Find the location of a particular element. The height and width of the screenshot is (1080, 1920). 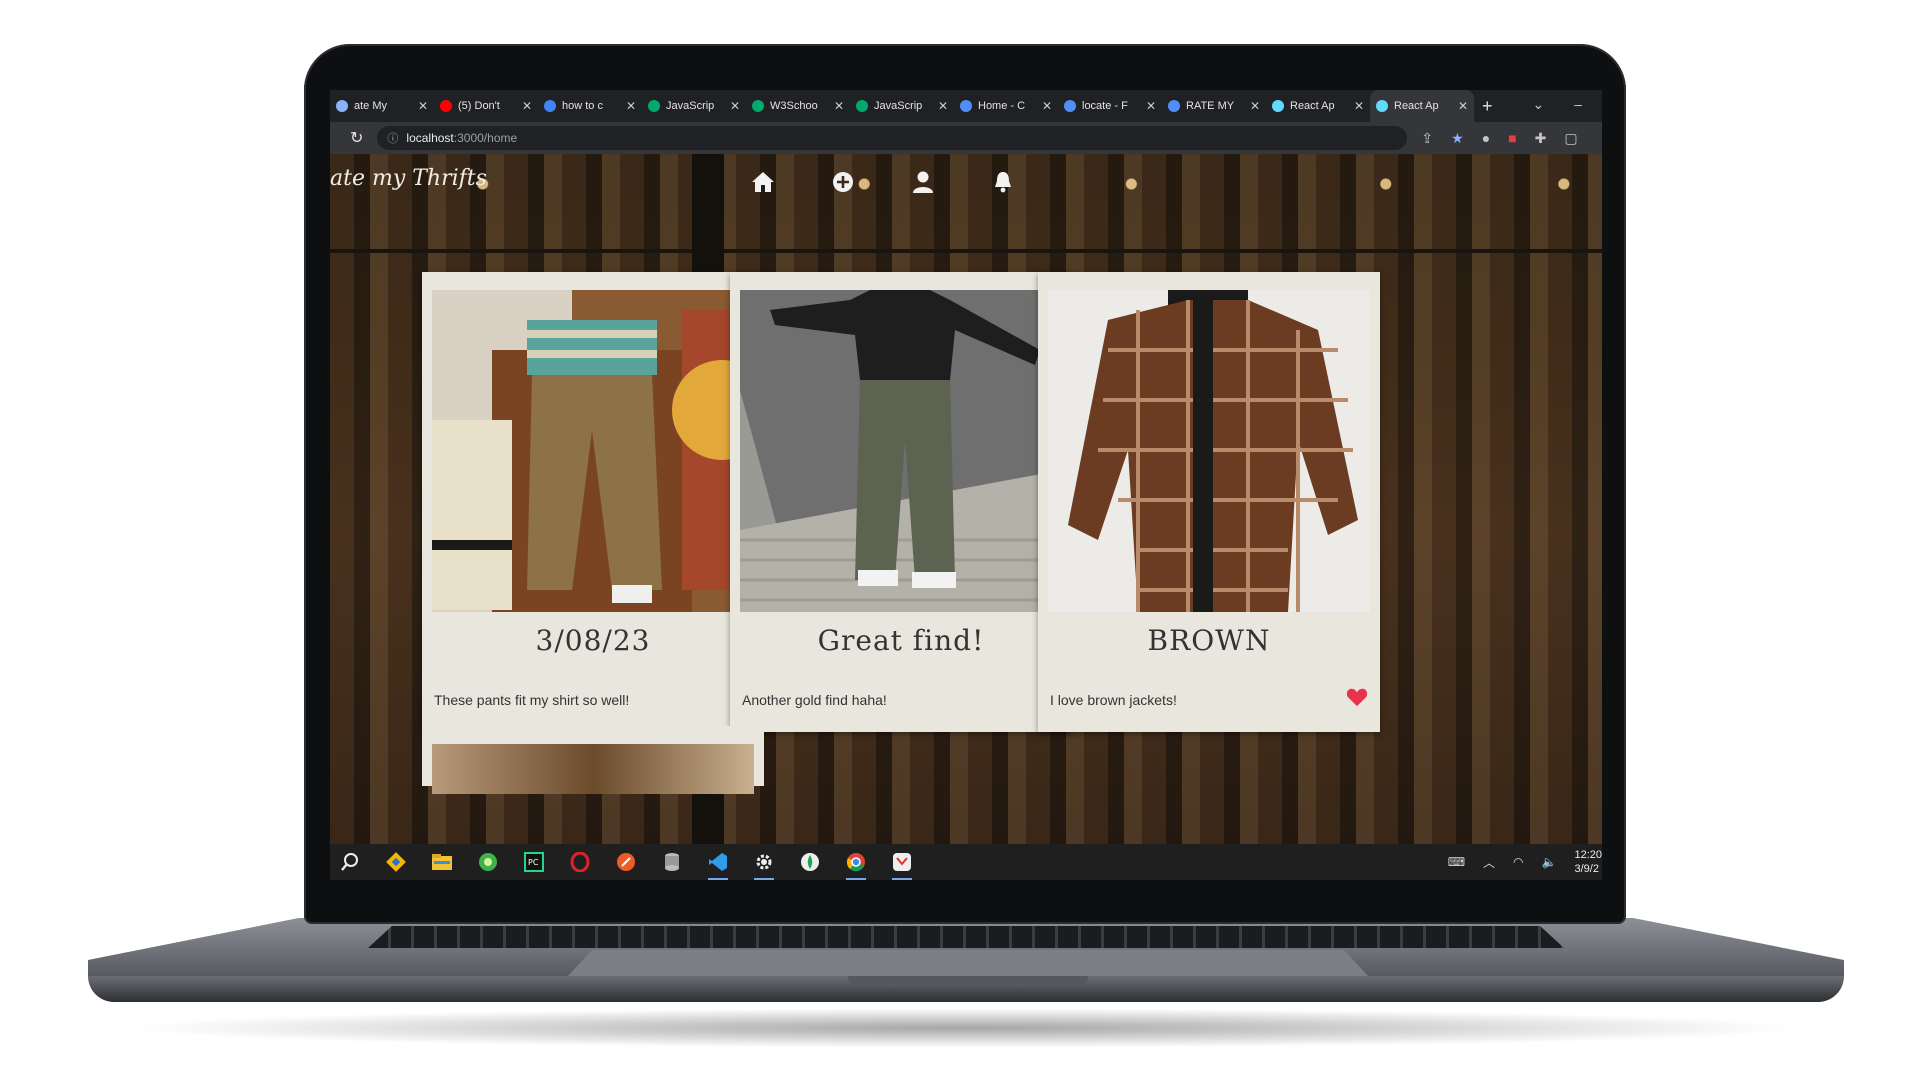

sidepanel-icon: ▢ is located at coordinates (1570, 138).